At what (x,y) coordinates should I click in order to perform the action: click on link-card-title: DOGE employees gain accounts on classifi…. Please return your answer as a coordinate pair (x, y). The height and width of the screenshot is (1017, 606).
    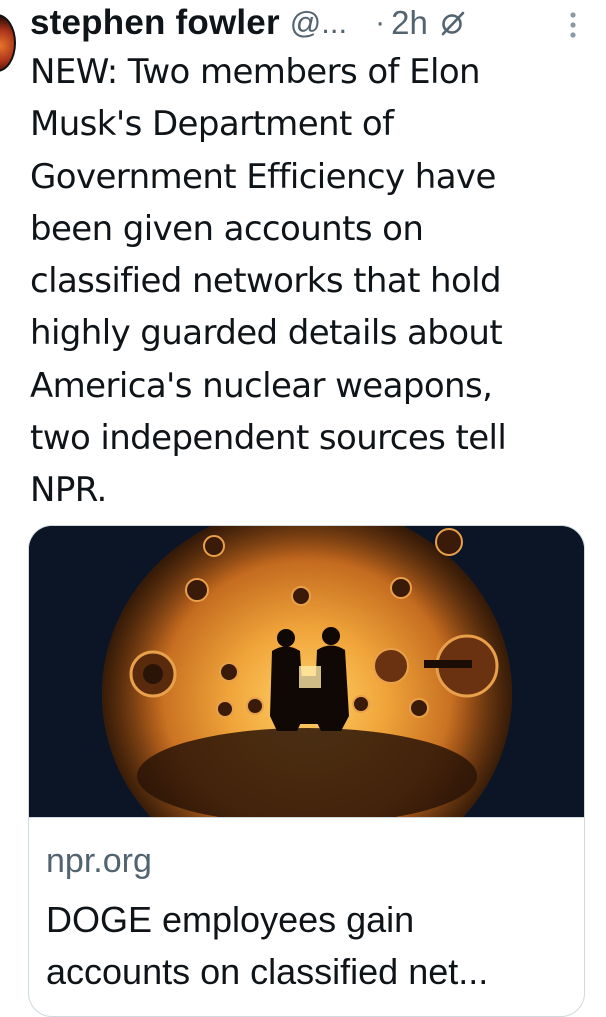
    Looking at the image, I should click on (308, 946).